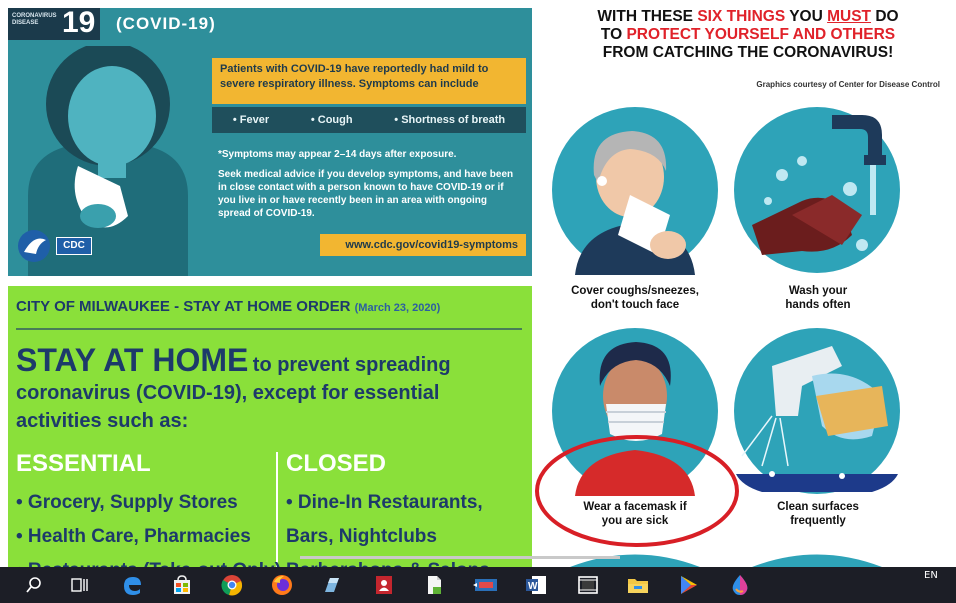 The height and width of the screenshot is (603, 956). What do you see at coordinates (232, 585) in the screenshot?
I see `chrome-icon` at bounding box center [232, 585].